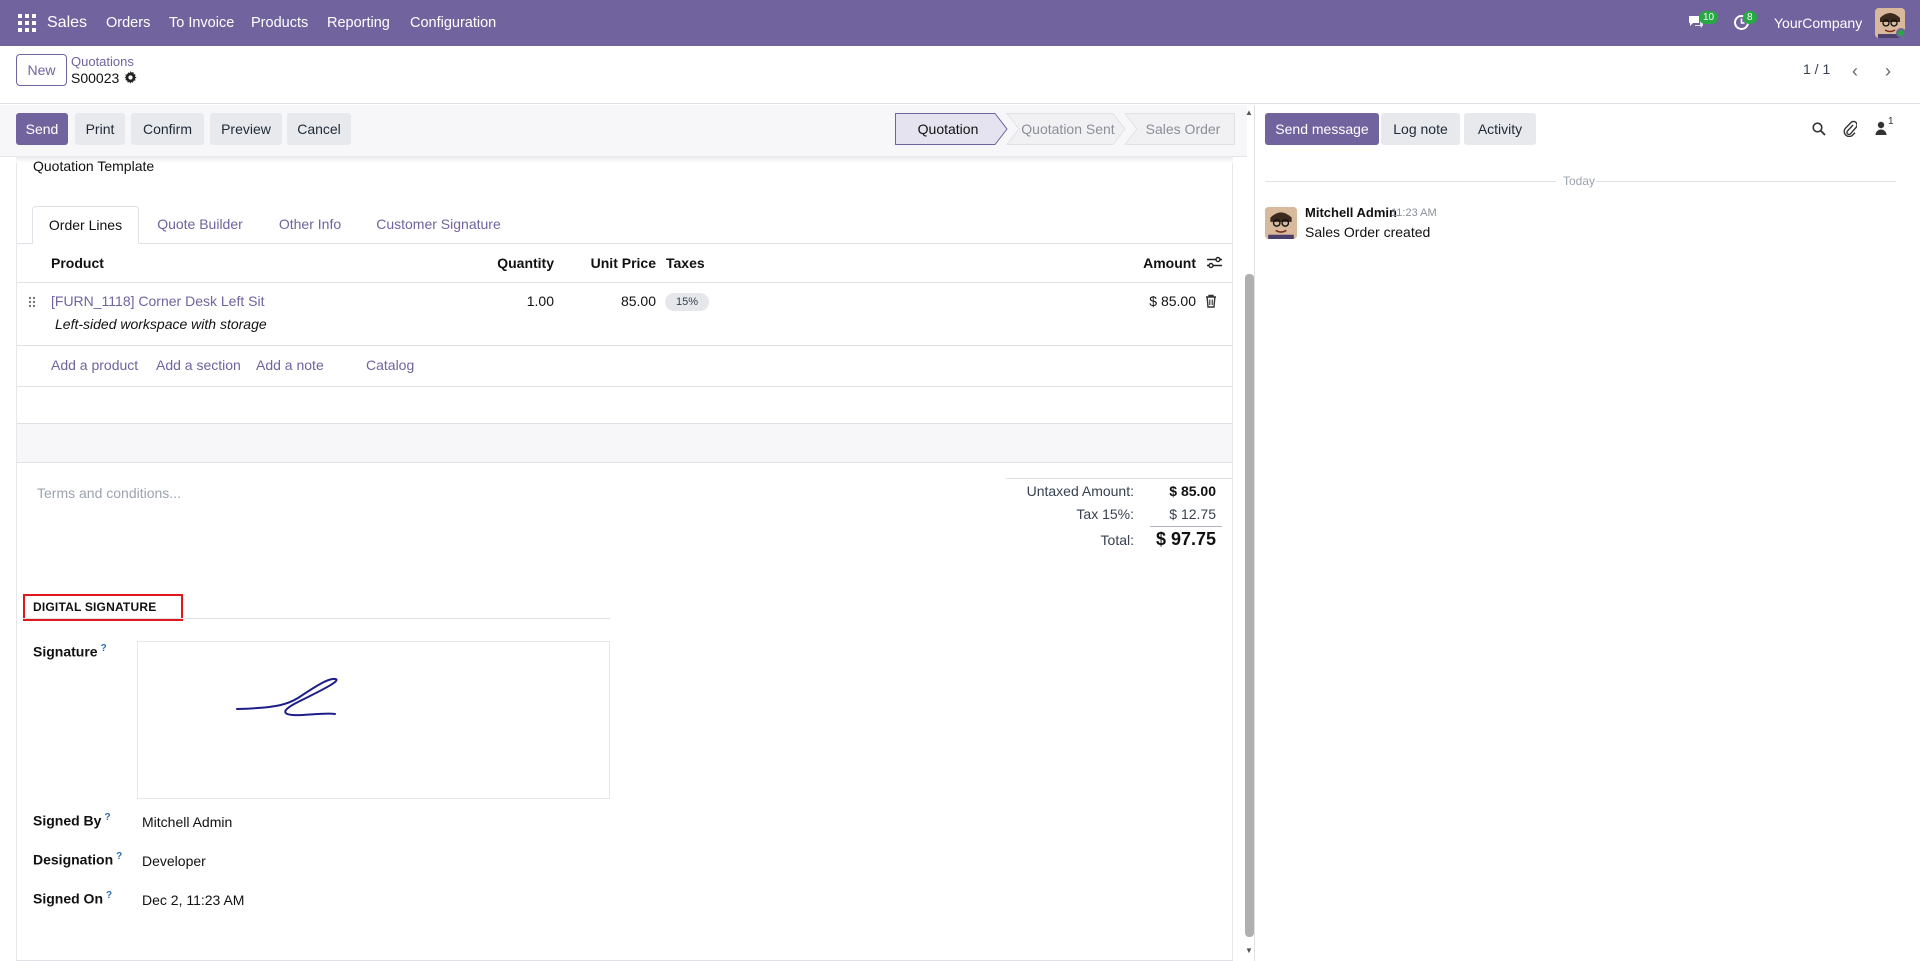 This screenshot has width=1920, height=961. Describe the element at coordinates (1368, 232) in the screenshot. I see `message-body: Sales Order created` at that location.